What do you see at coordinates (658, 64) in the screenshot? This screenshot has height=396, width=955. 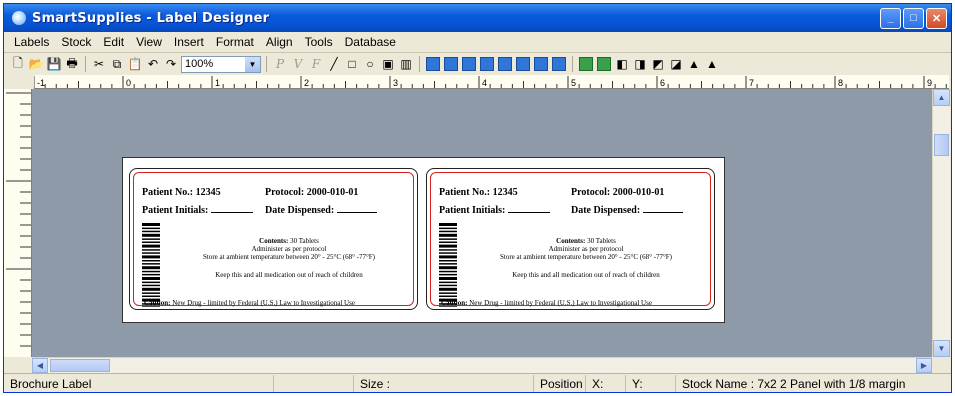 I see `bring-forward-icon: ◩` at bounding box center [658, 64].